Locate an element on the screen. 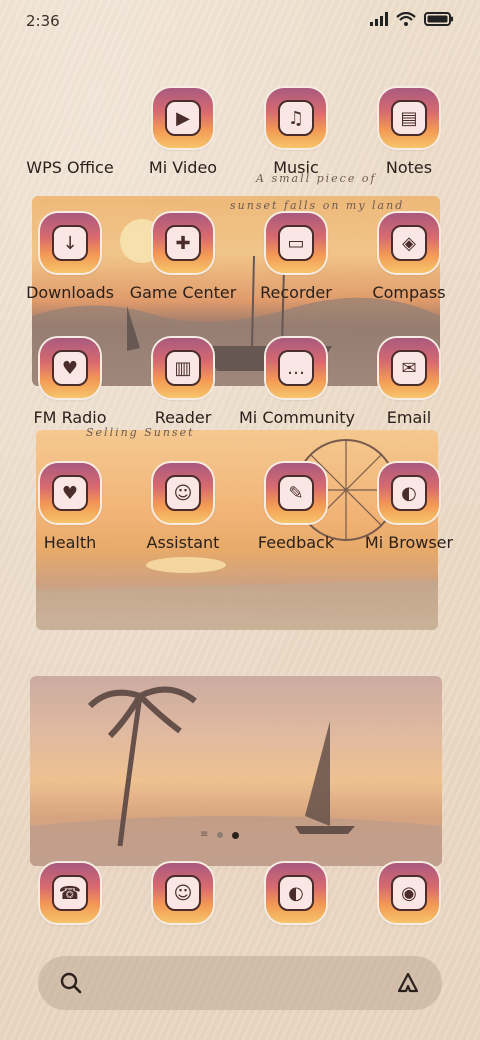 This screenshot has width=480, height=1040. app-label: Health is located at coordinates (70, 542).